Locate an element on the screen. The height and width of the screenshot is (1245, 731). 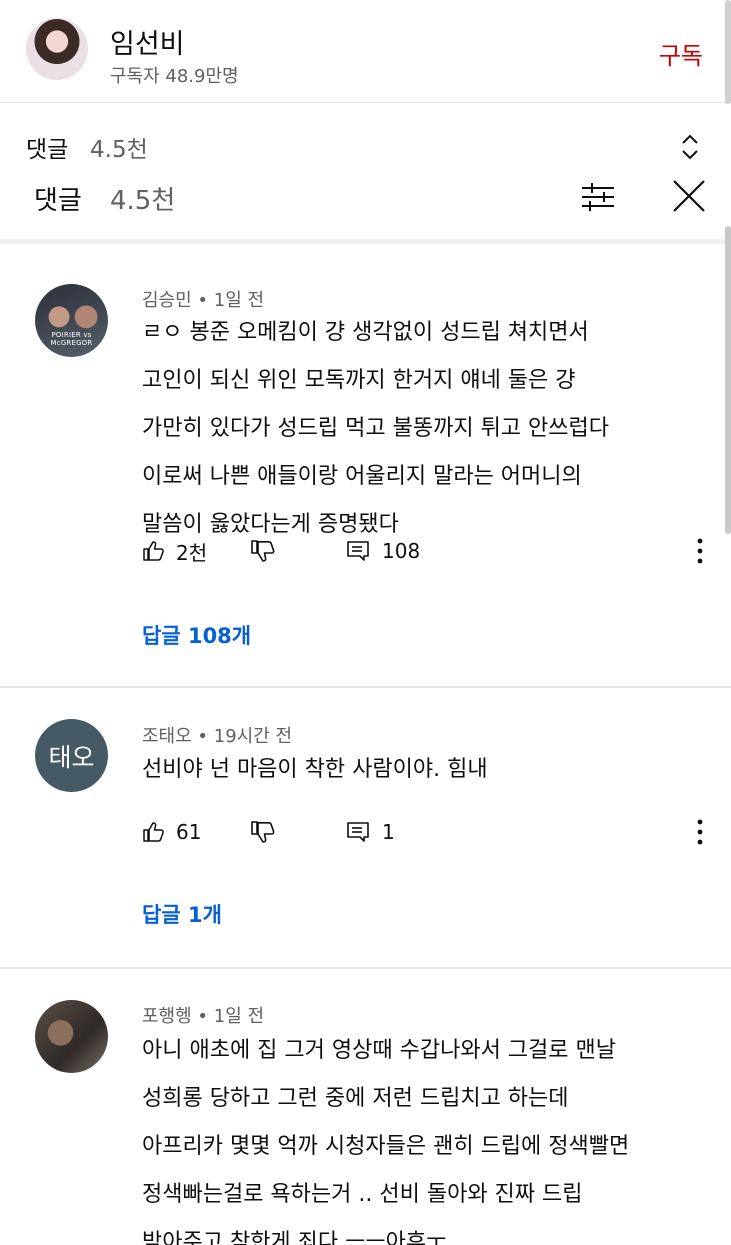
like-count: 2천 is located at coordinates (192, 552).